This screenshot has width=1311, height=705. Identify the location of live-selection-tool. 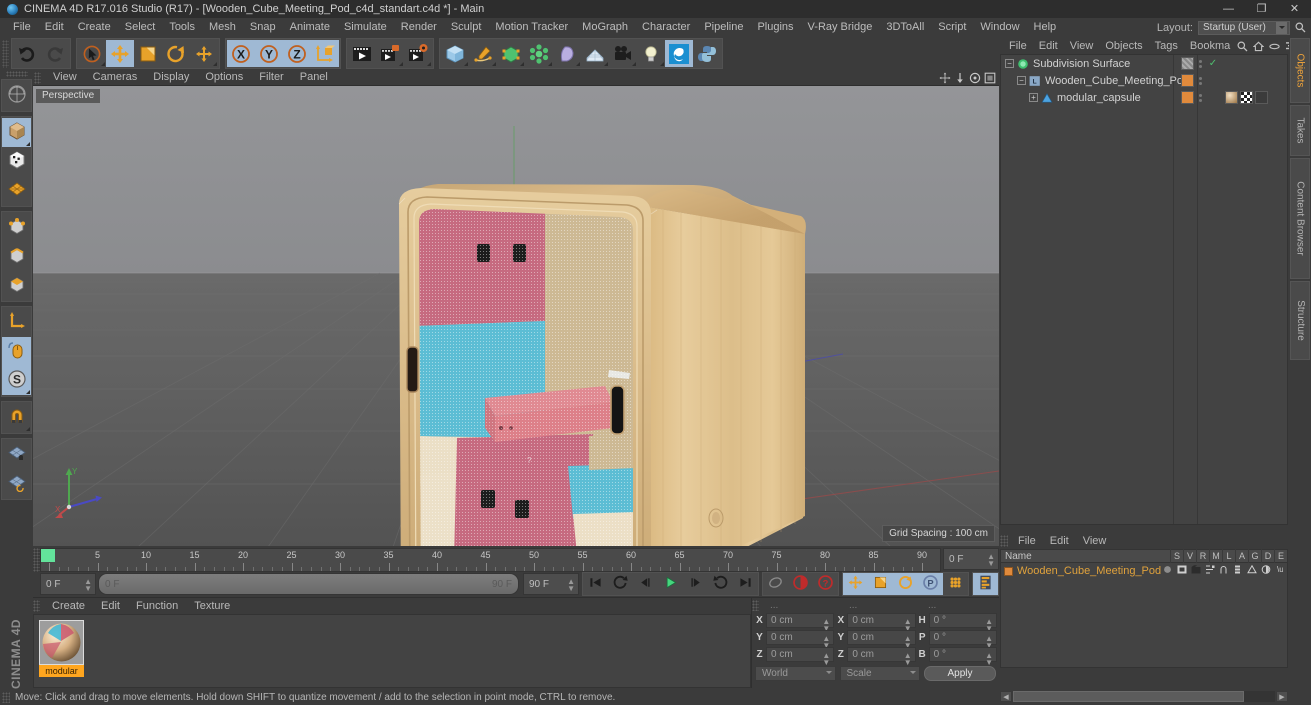
(92, 53).